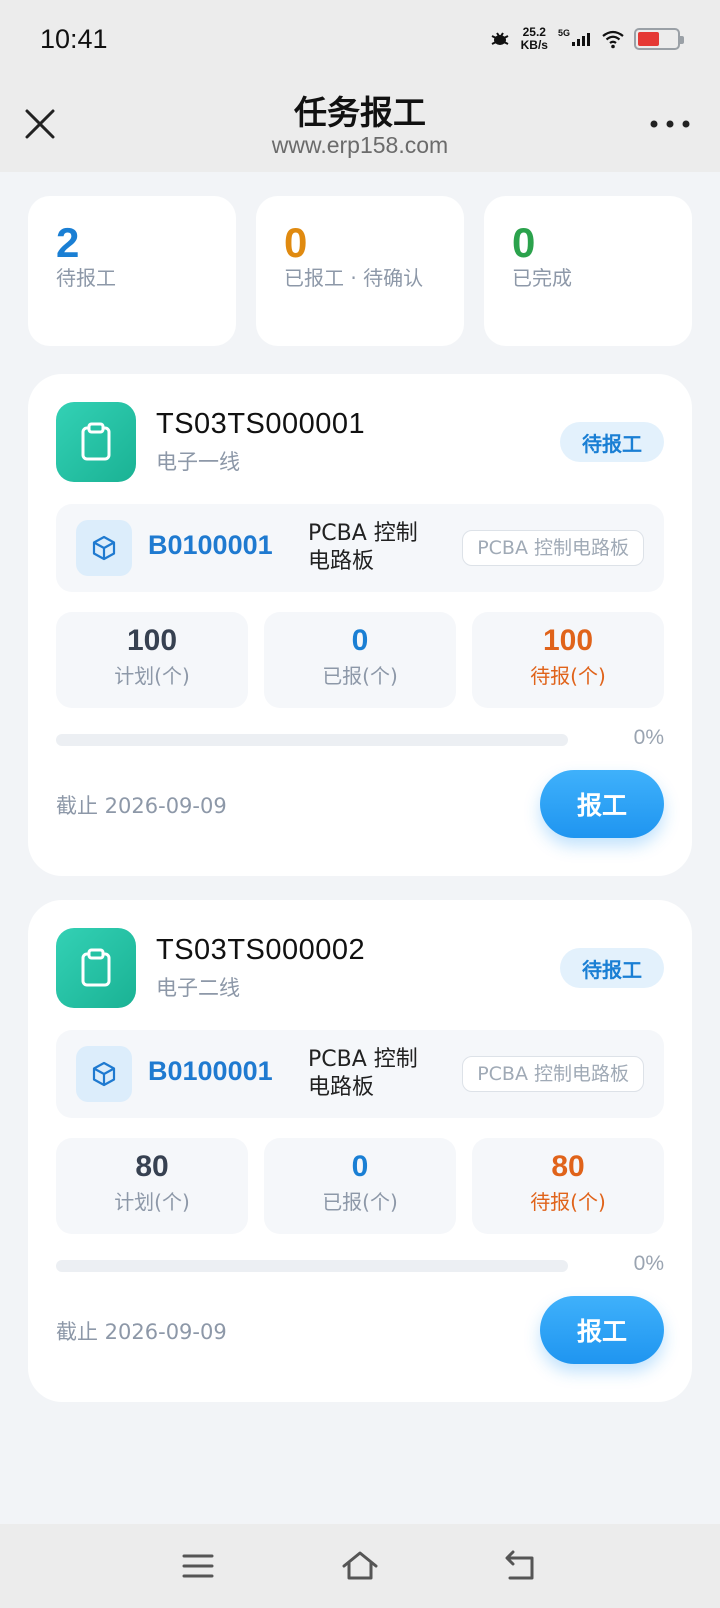 Image resolution: width=720 pixels, height=1608 pixels. Describe the element at coordinates (568, 660) in the screenshot. I see `pending-qty-box: 100 待报(个)` at that location.